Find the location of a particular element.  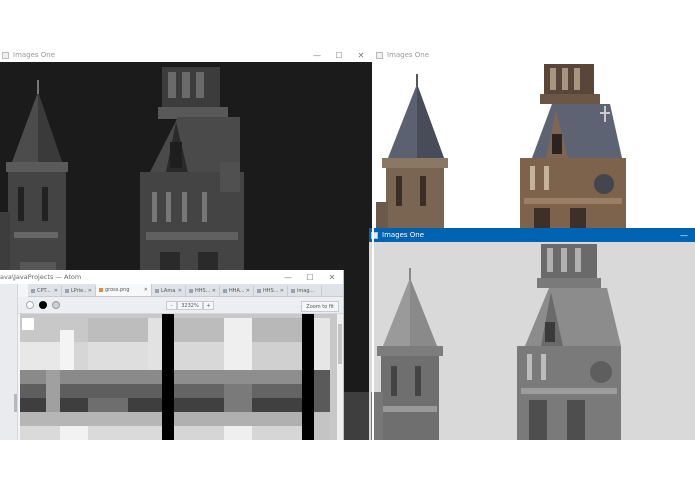

zoom-in-button: + is located at coordinates (208, 305).